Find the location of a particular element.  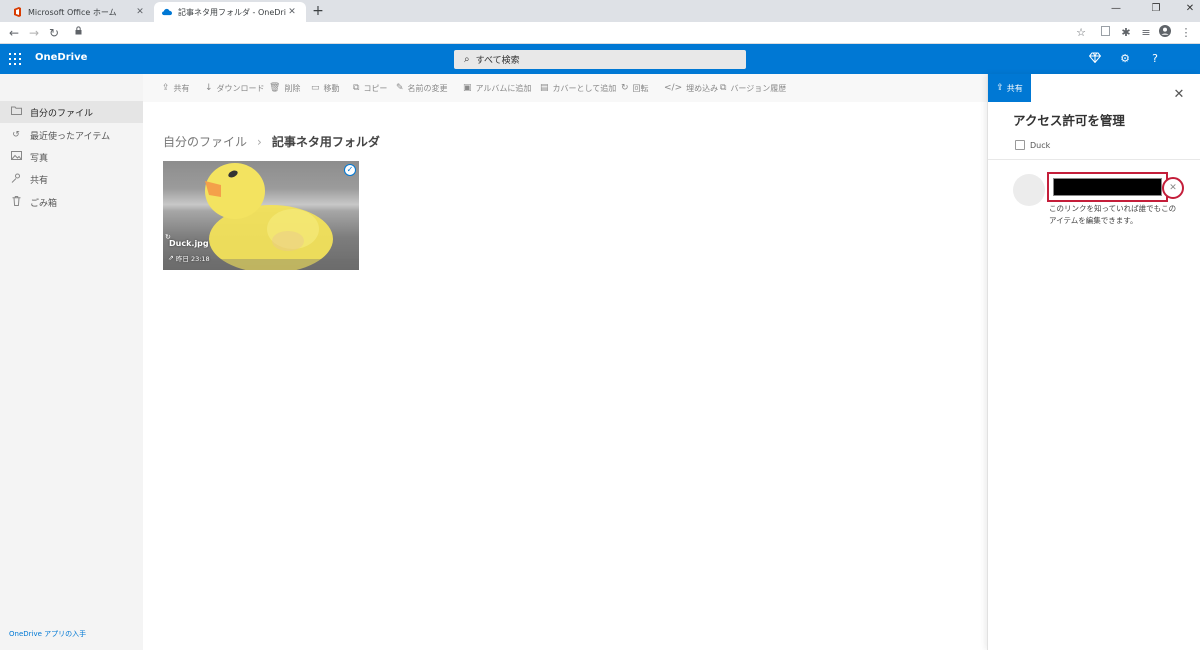

add-to-album-command: ▣ アルバムに追加 is located at coordinates (497, 88).